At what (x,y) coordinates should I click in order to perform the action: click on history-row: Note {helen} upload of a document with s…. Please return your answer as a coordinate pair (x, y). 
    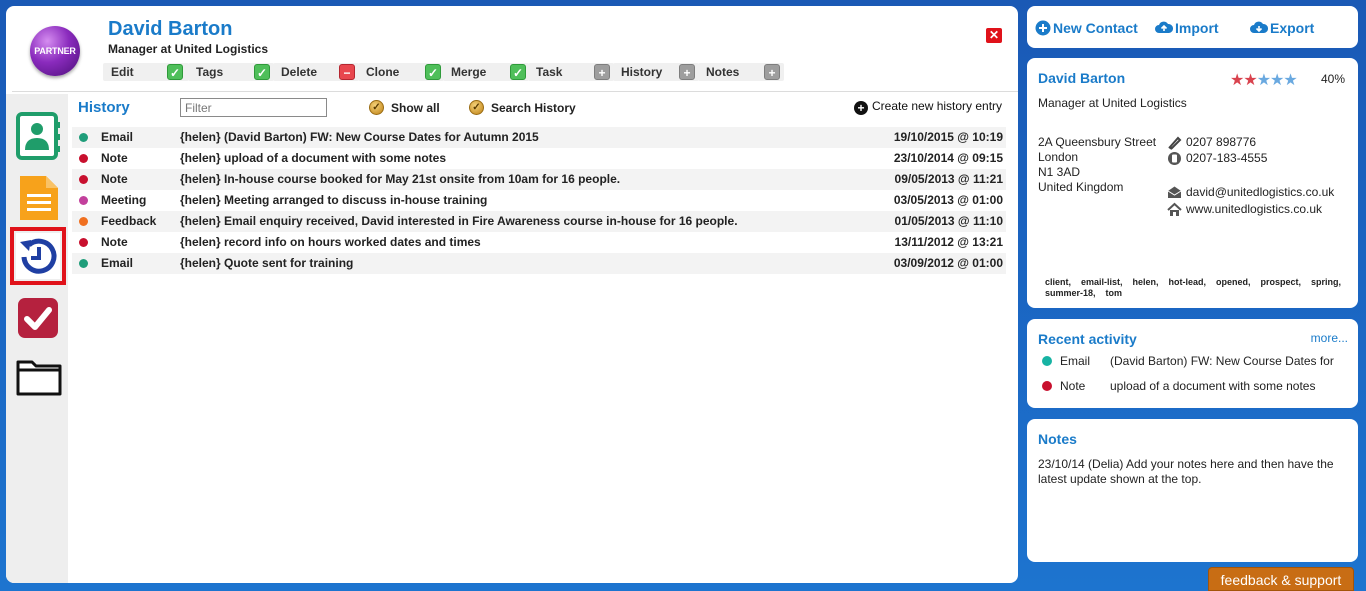
    Looking at the image, I should click on (539, 158).